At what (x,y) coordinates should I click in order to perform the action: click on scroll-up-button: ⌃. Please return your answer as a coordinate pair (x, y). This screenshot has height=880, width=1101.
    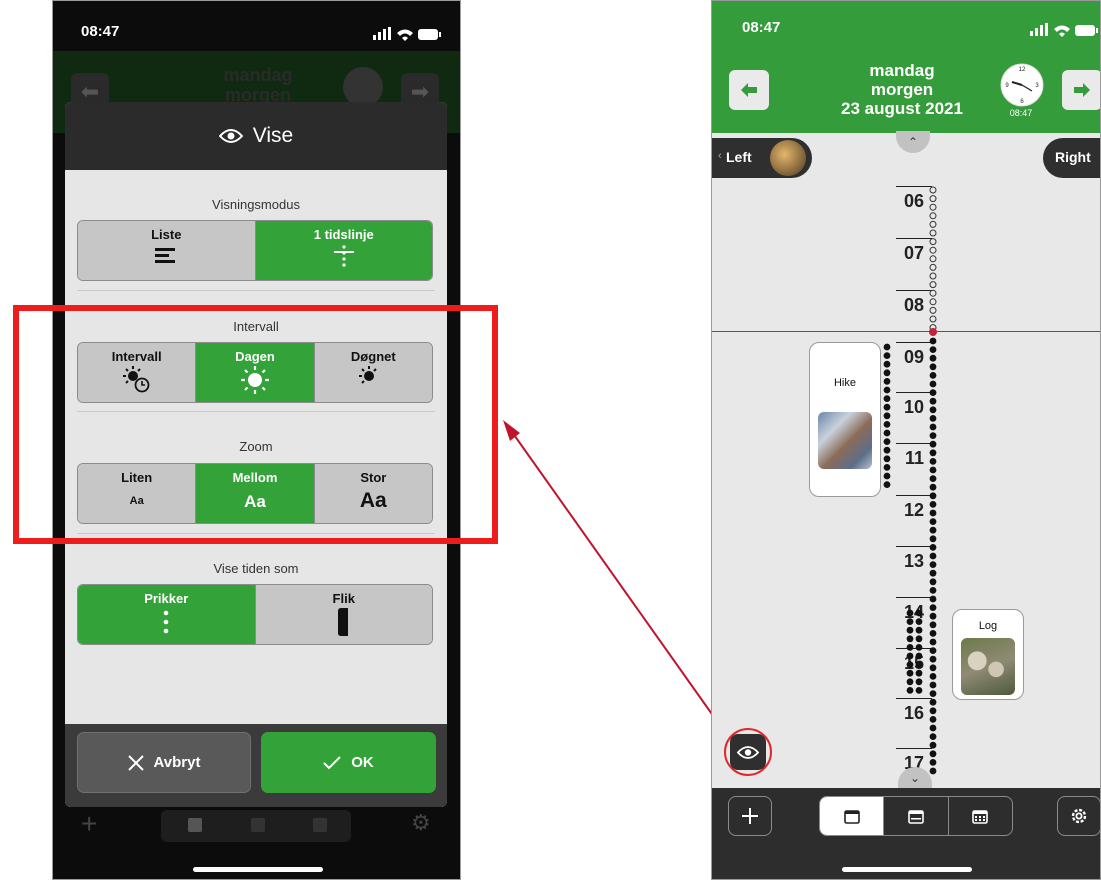
    Looking at the image, I should click on (913, 142).